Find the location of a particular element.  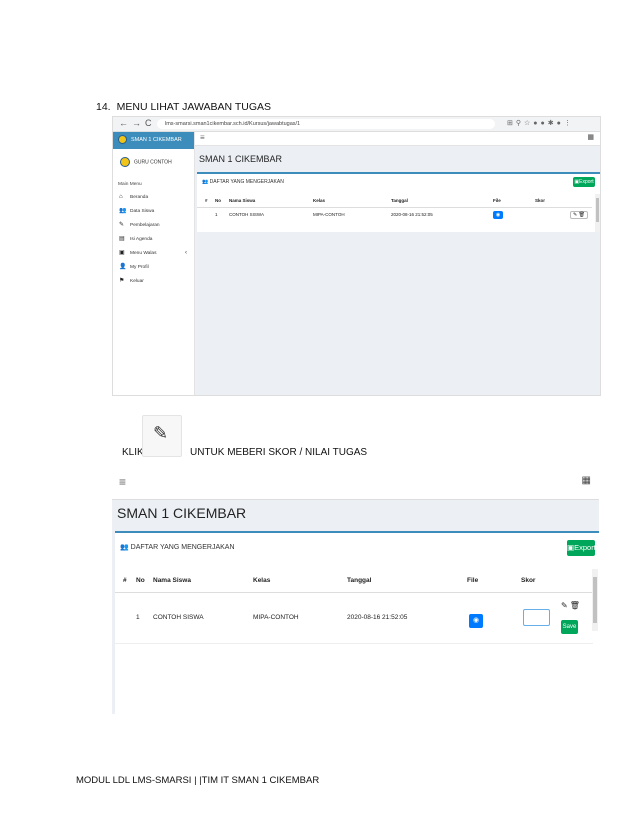

user-name: GURU CONTOH is located at coordinates (153, 162).